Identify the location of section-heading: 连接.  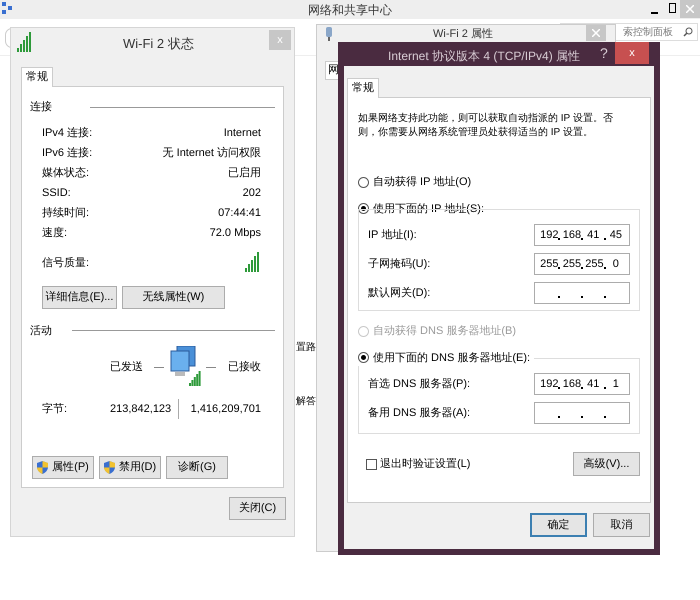
(41, 107).